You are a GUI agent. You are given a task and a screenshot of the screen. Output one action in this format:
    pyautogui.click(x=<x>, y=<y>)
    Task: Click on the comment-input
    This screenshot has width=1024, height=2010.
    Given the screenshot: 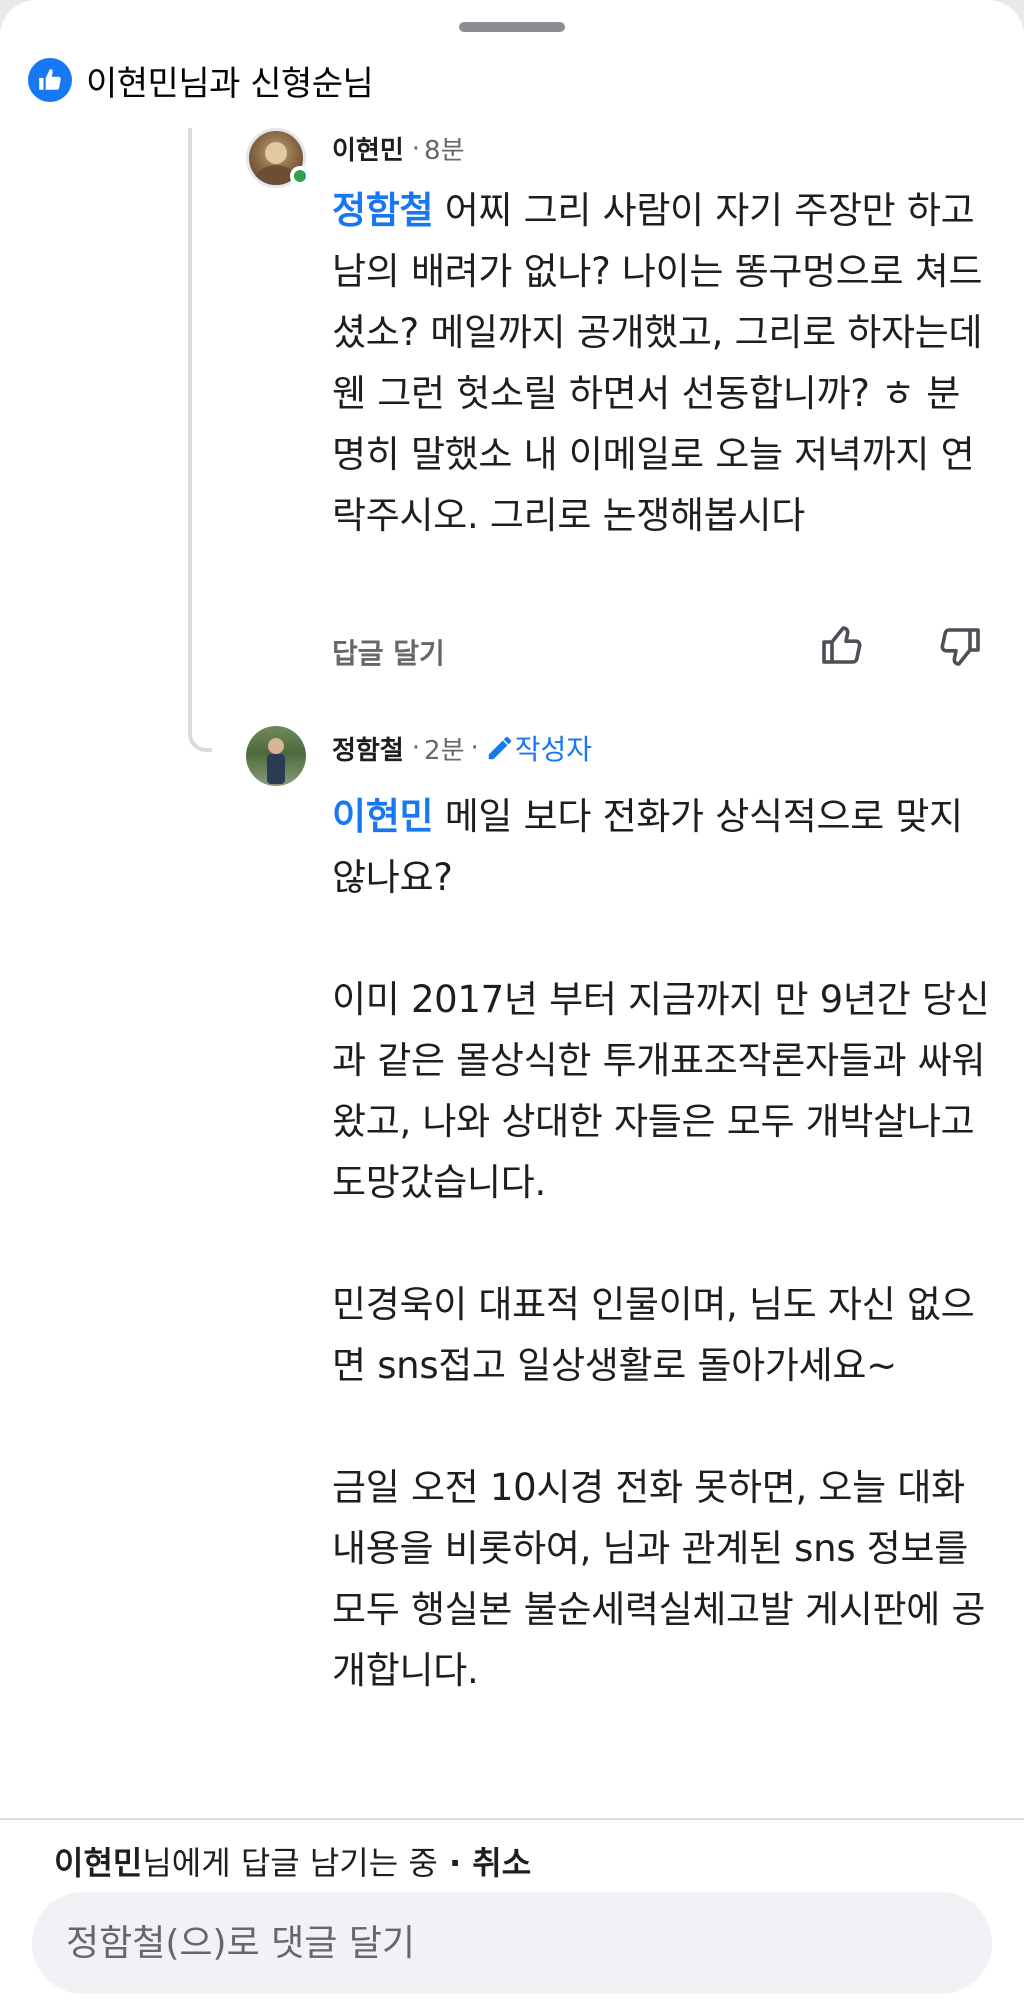 What is the action you would take?
    pyautogui.click(x=528, y=1943)
    